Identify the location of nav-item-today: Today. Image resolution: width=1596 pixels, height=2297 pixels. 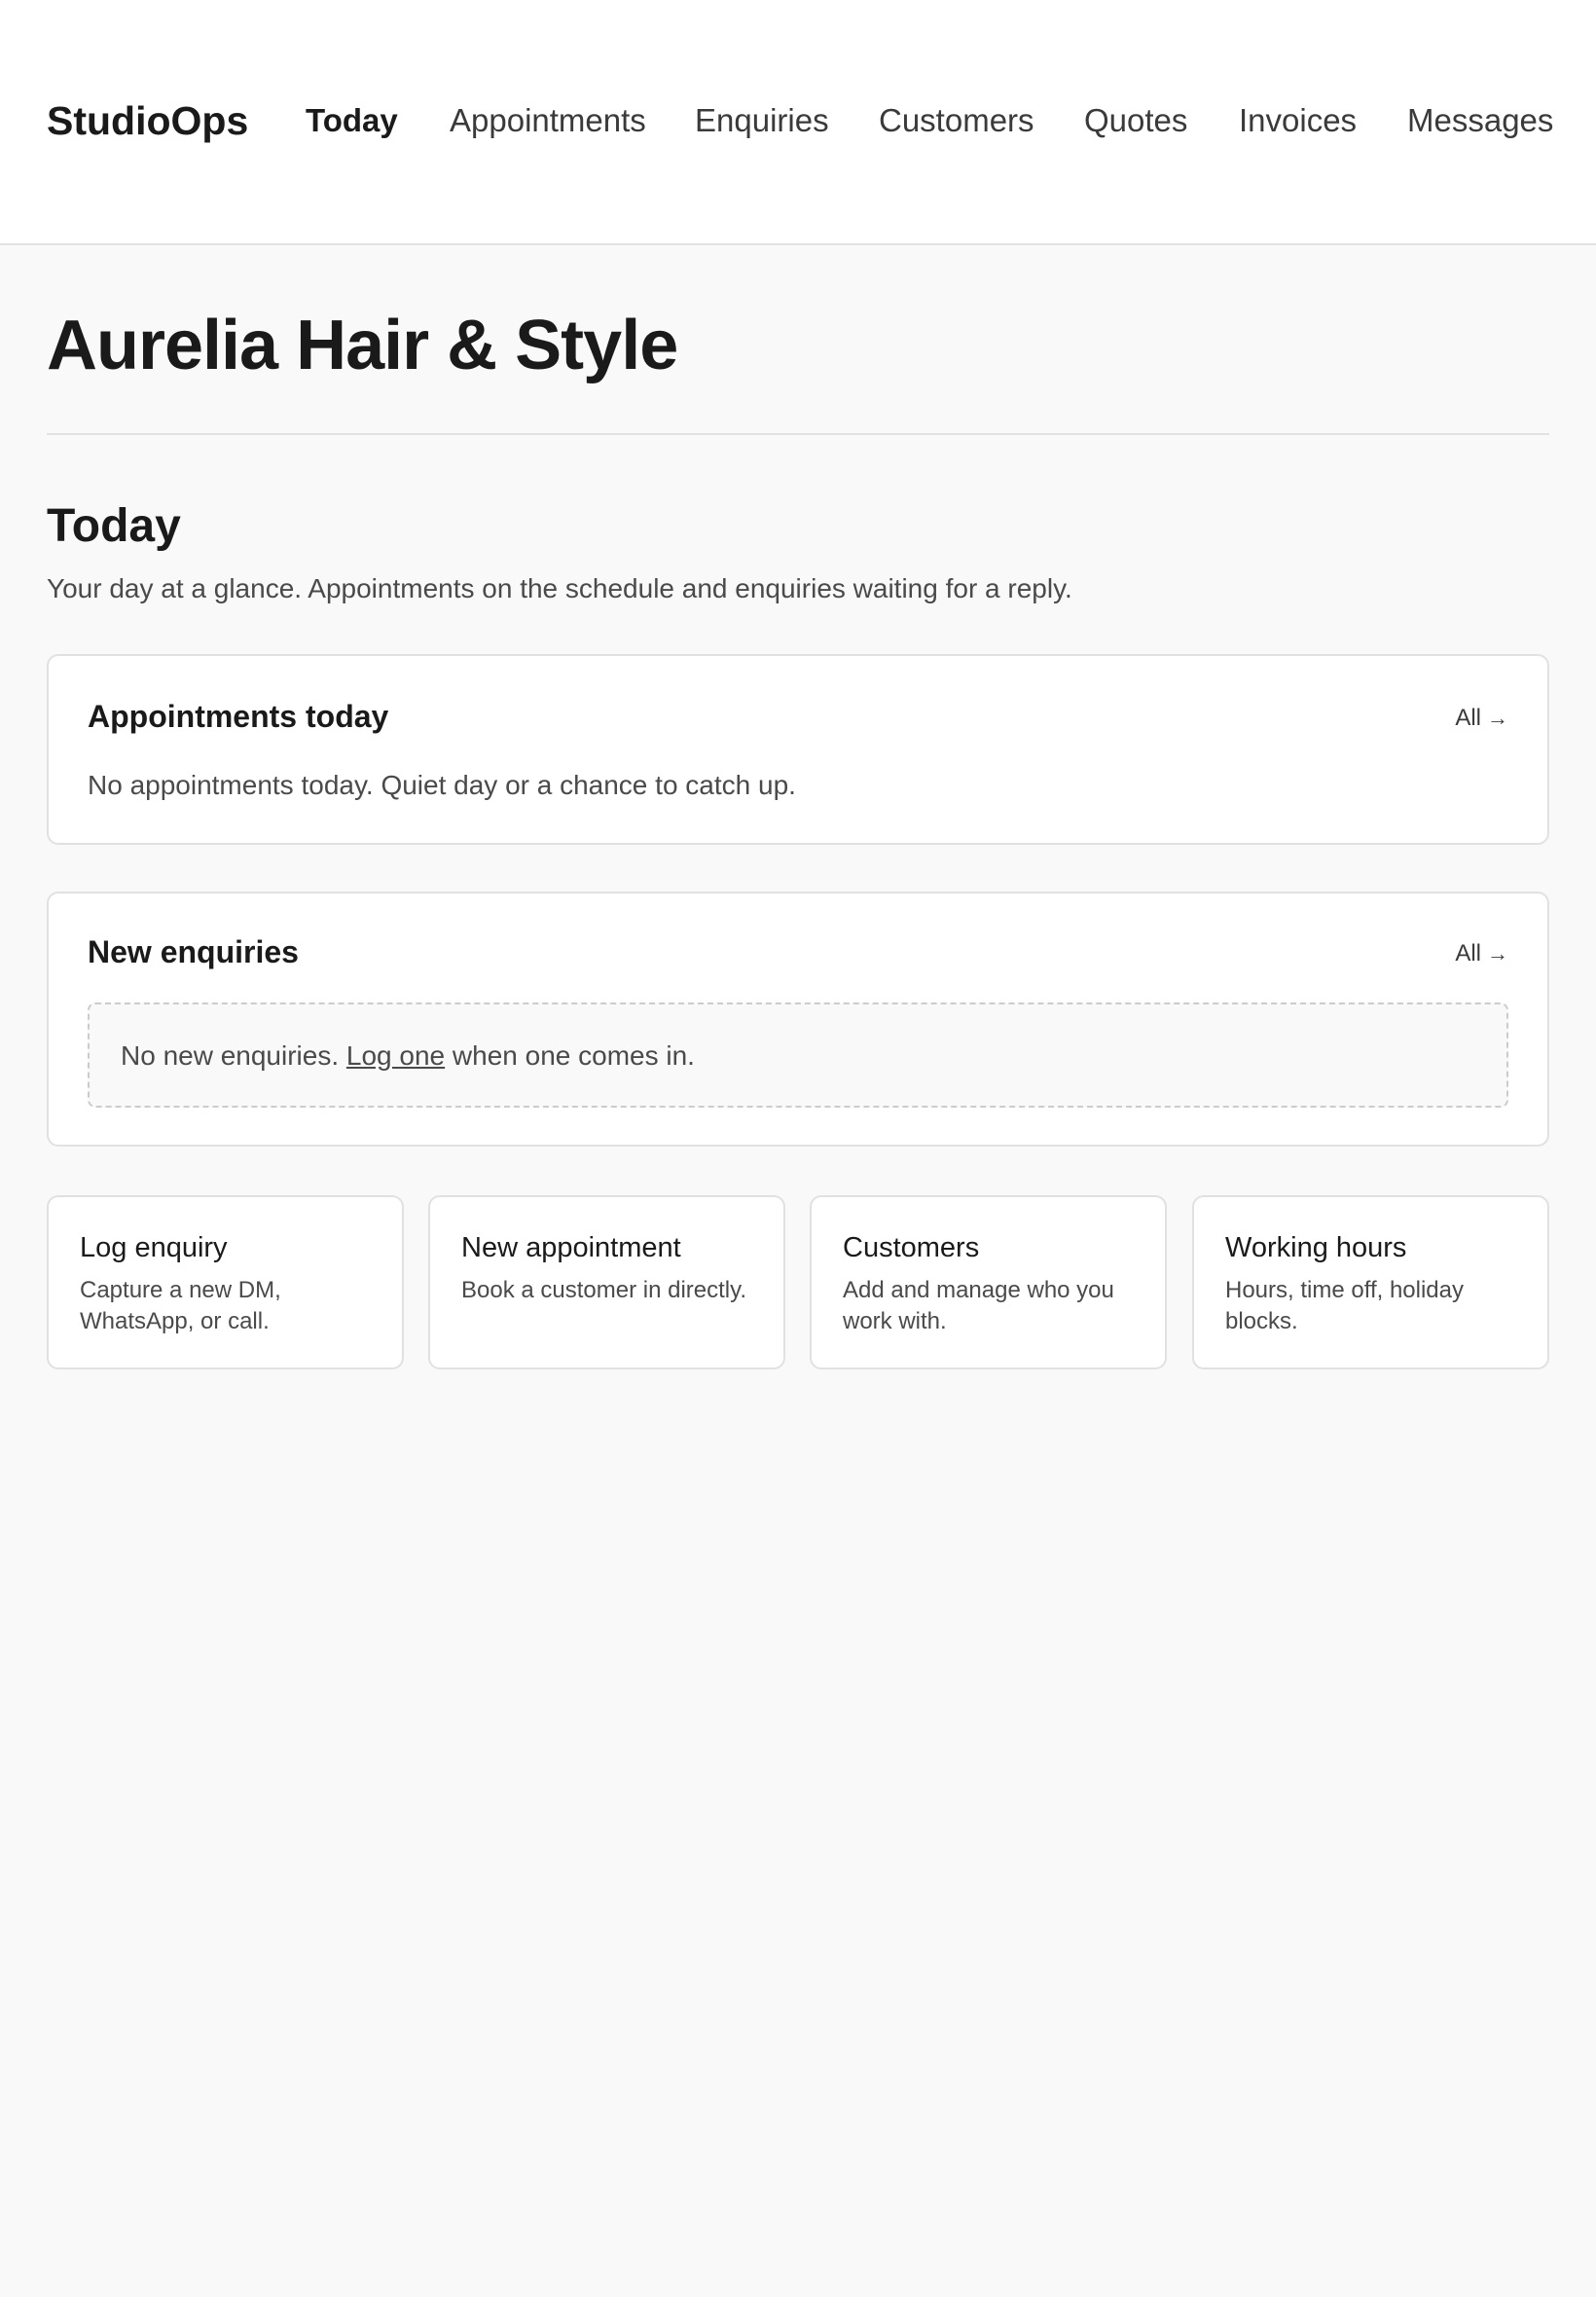
(352, 120).